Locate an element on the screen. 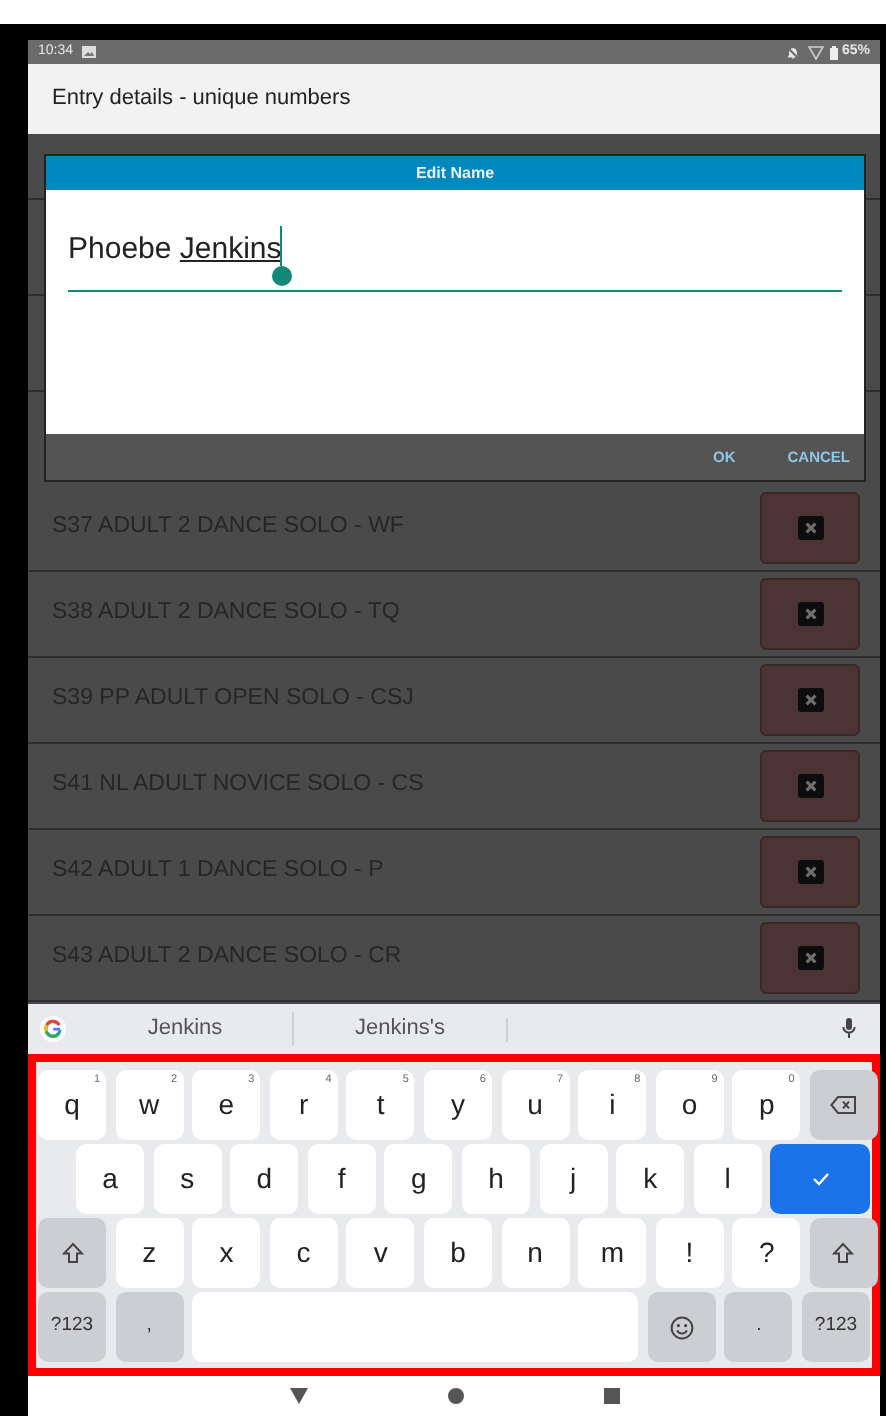 Image resolution: width=886 pixels, height=1416 pixels. key: f is located at coordinates (341, 1179).